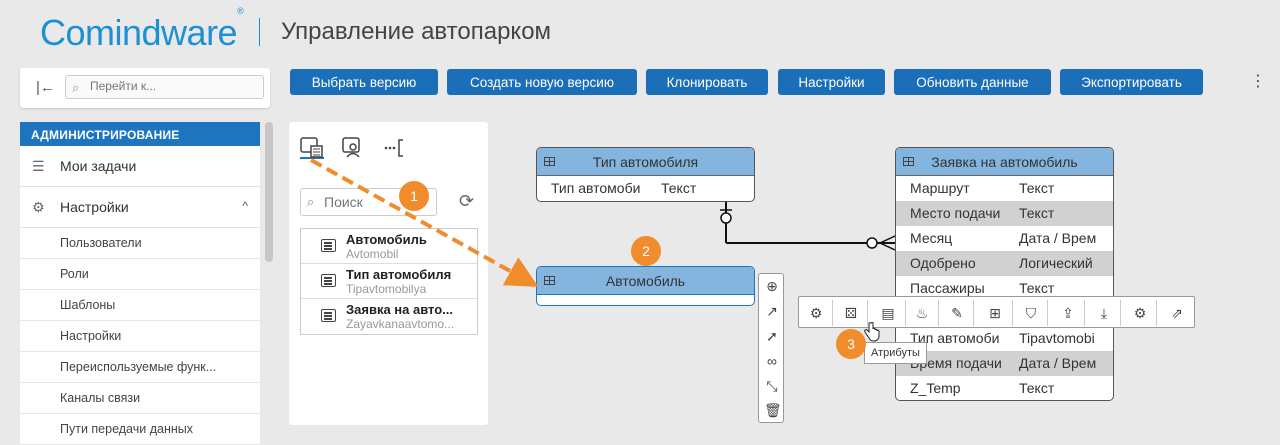 The height and width of the screenshot is (445, 1280). Describe the element at coordinates (1004, 388) in the screenshot. I see `attribute-row: Z_Temp Текст` at that location.